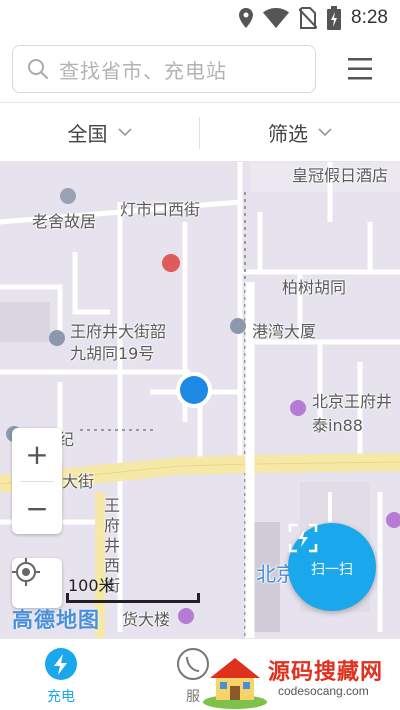 The width and height of the screenshot is (400, 710). Describe the element at coordinates (38, 69) in the screenshot. I see `search-icon` at that location.